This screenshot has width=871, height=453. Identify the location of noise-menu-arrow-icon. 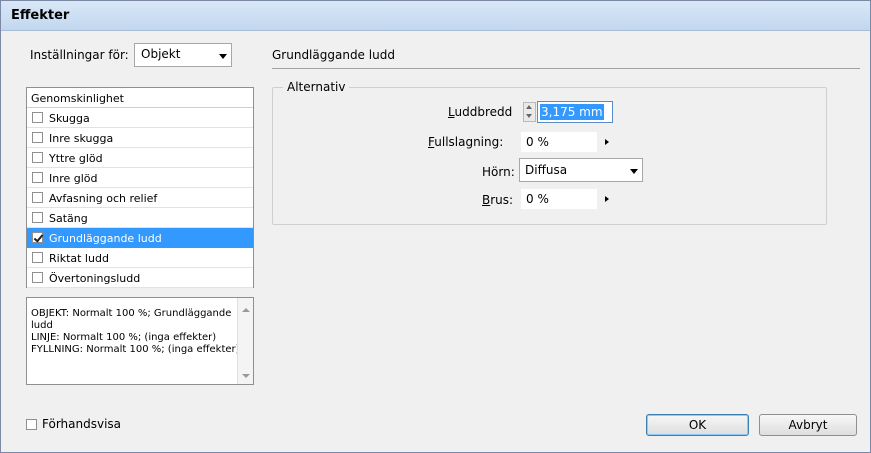
(607, 199).